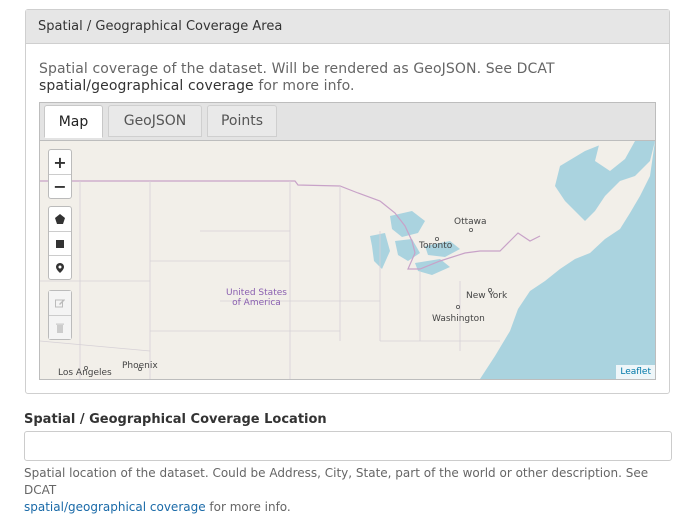  I want to click on tab-geojson: GeoJSON, so click(155, 121).